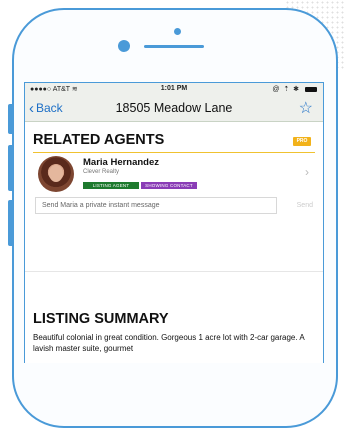  I want to click on showing-contact-tag: SHOWING CONTACT, so click(169, 185).